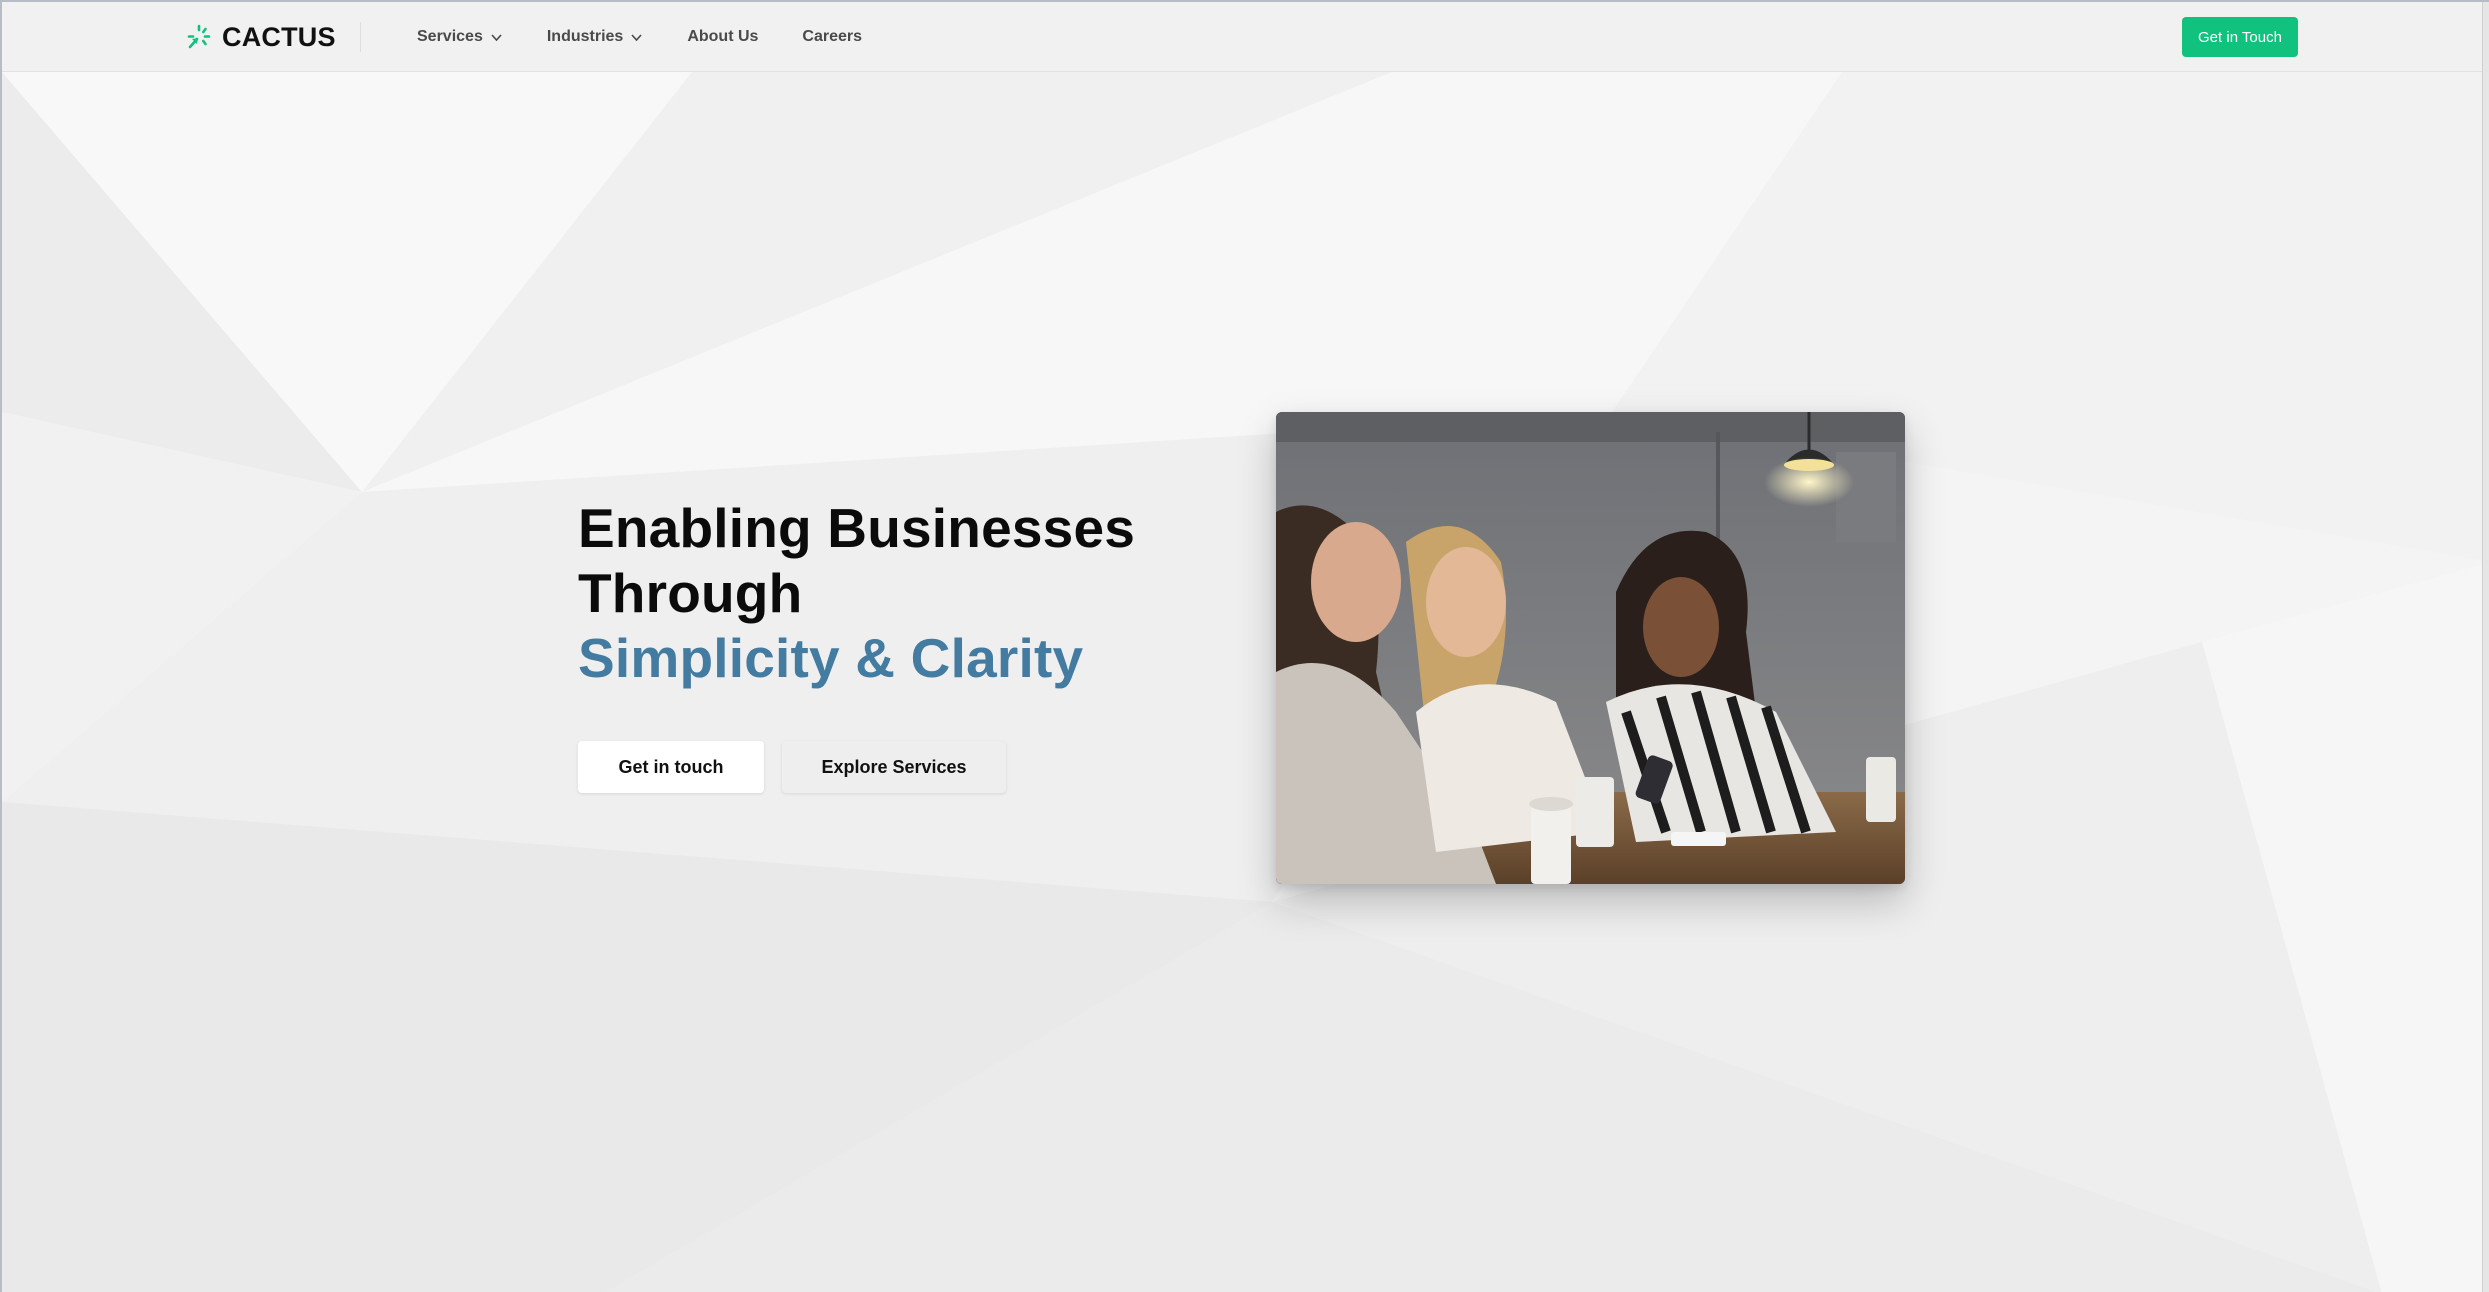  What do you see at coordinates (831, 658) in the screenshot?
I see `hero-title-accent: Simplicity & Clarity` at bounding box center [831, 658].